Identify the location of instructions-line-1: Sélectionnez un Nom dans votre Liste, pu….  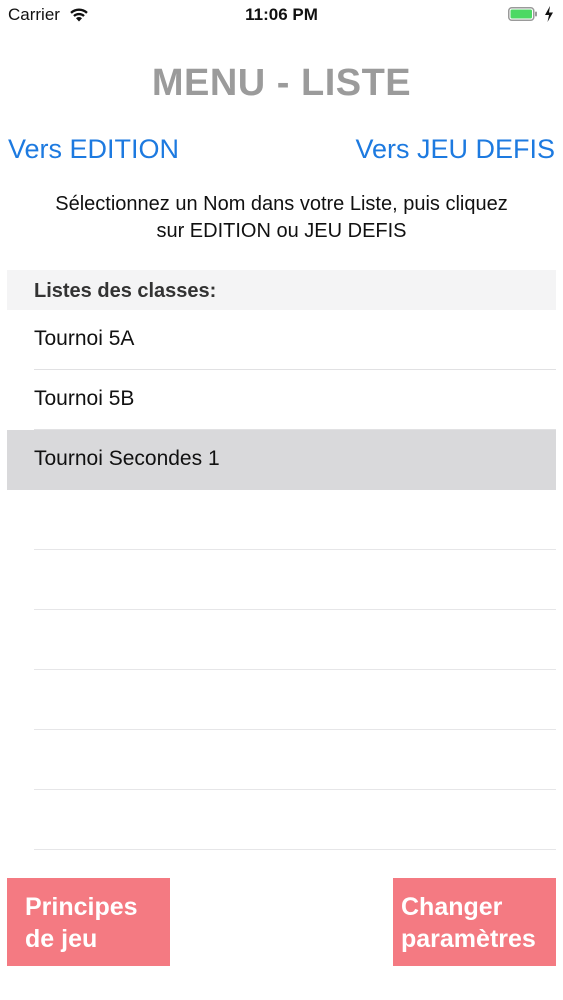
(281, 204).